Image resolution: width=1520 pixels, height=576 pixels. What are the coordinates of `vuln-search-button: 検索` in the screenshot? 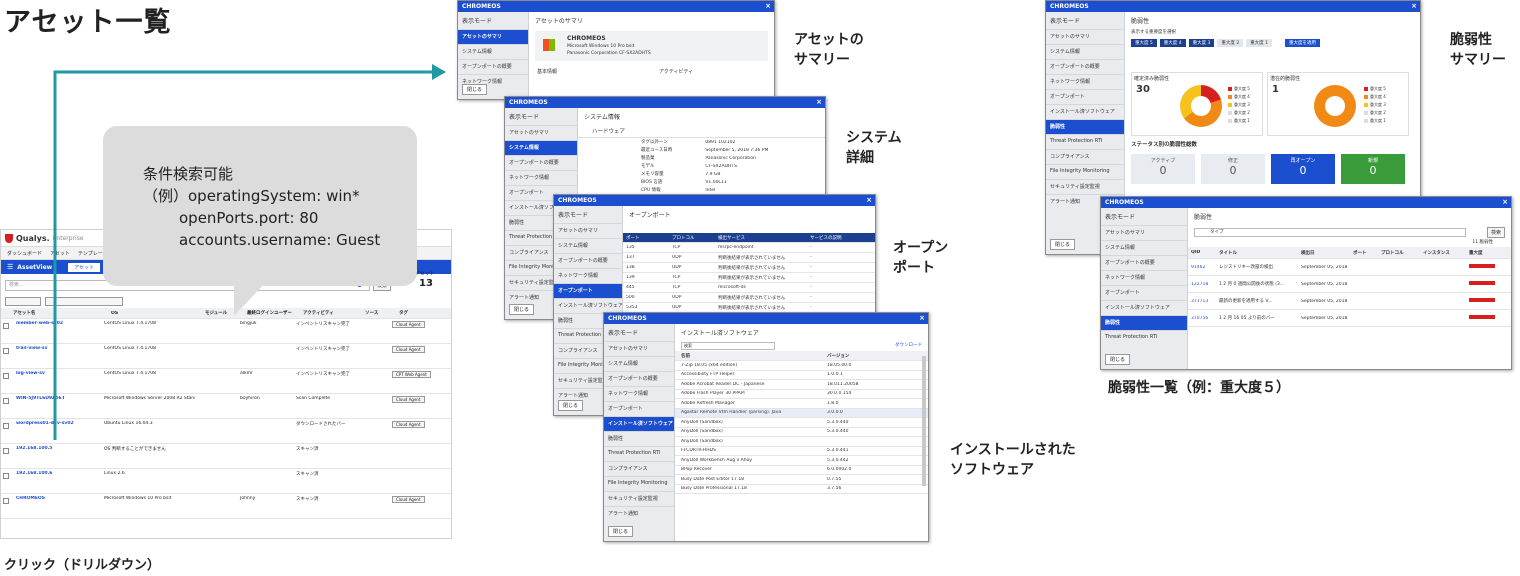 It's located at (1495, 232).